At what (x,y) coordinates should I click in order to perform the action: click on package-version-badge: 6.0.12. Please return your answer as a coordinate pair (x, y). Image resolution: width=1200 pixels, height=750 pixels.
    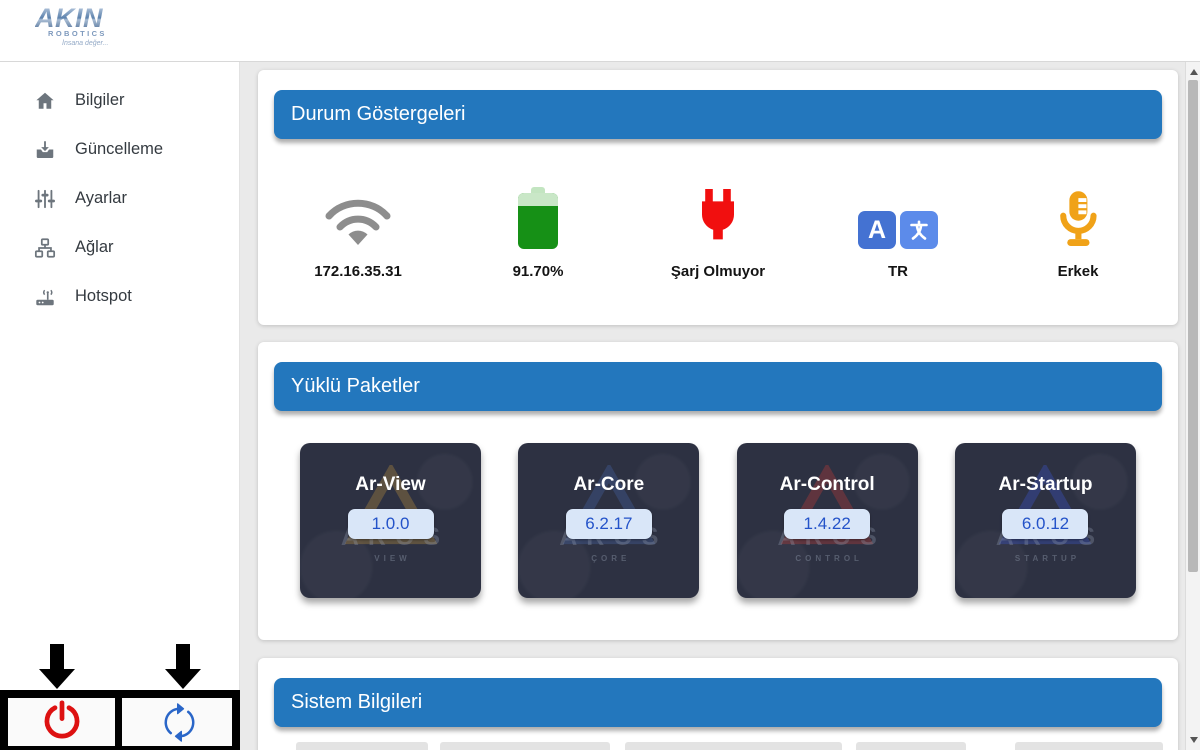
    Looking at the image, I should click on (1045, 524).